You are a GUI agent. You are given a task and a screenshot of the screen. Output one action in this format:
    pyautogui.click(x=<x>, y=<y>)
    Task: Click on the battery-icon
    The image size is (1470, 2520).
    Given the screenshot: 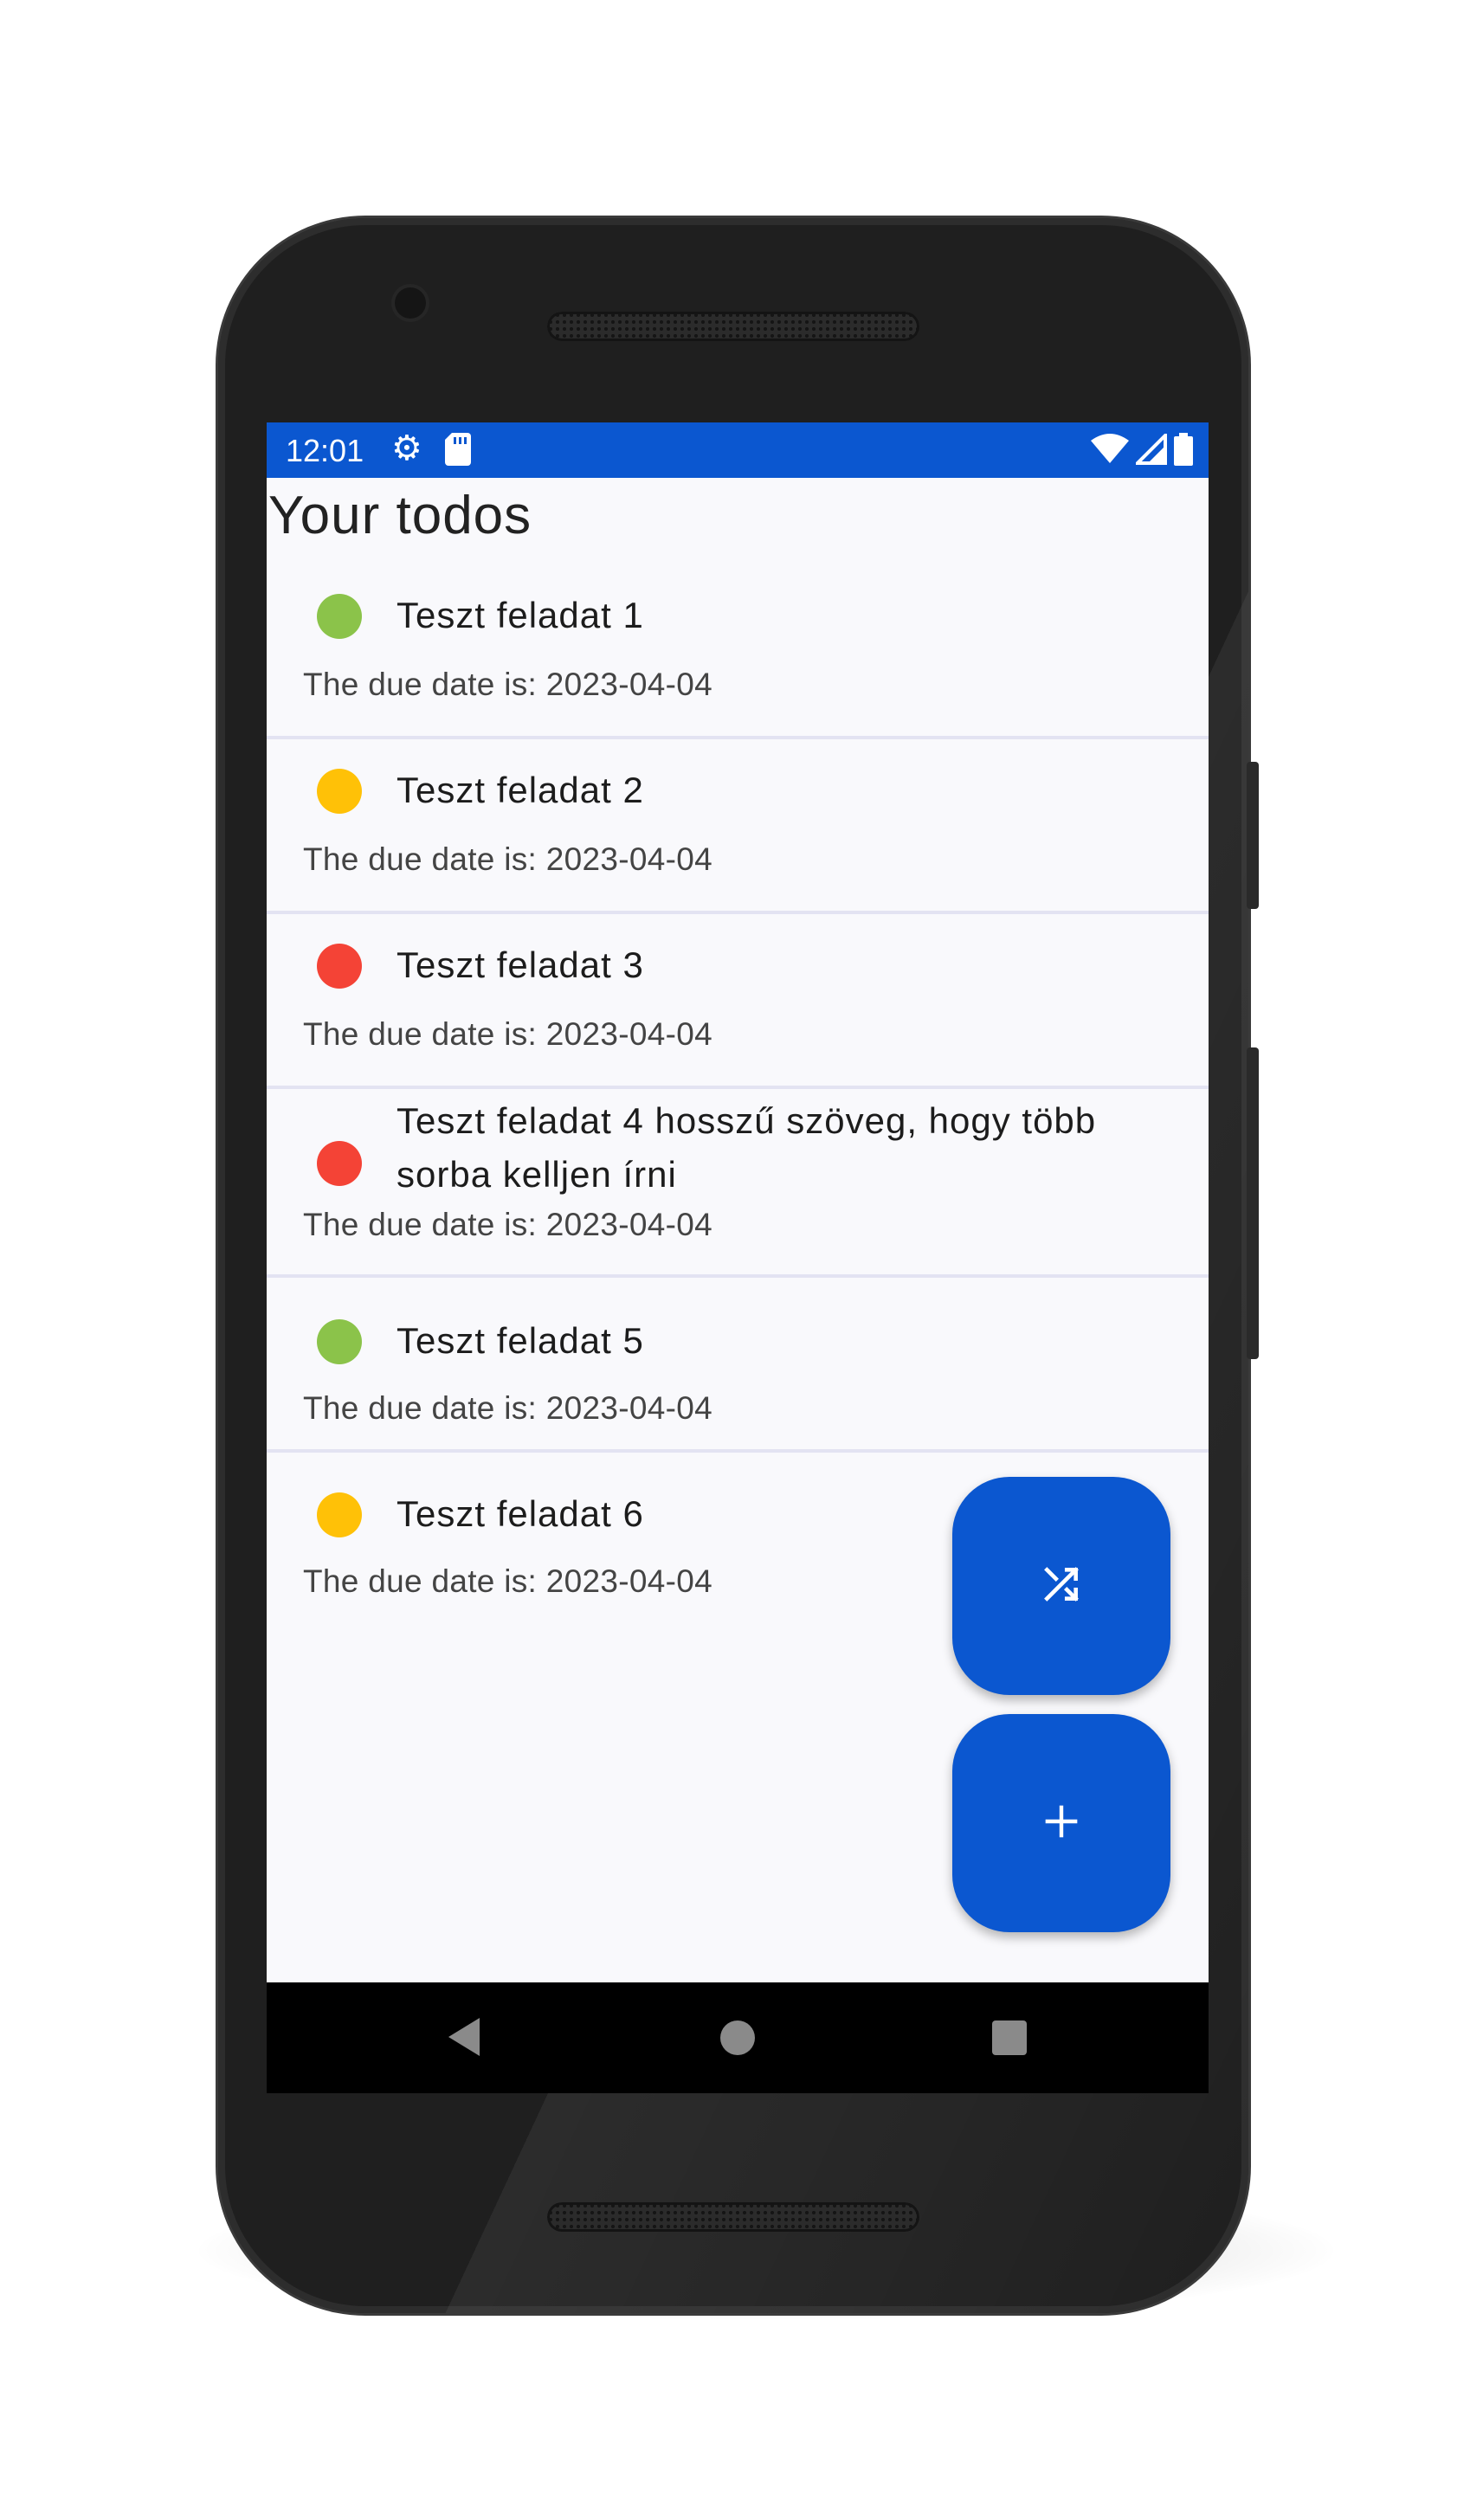 What is the action you would take?
    pyautogui.click(x=1183, y=451)
    